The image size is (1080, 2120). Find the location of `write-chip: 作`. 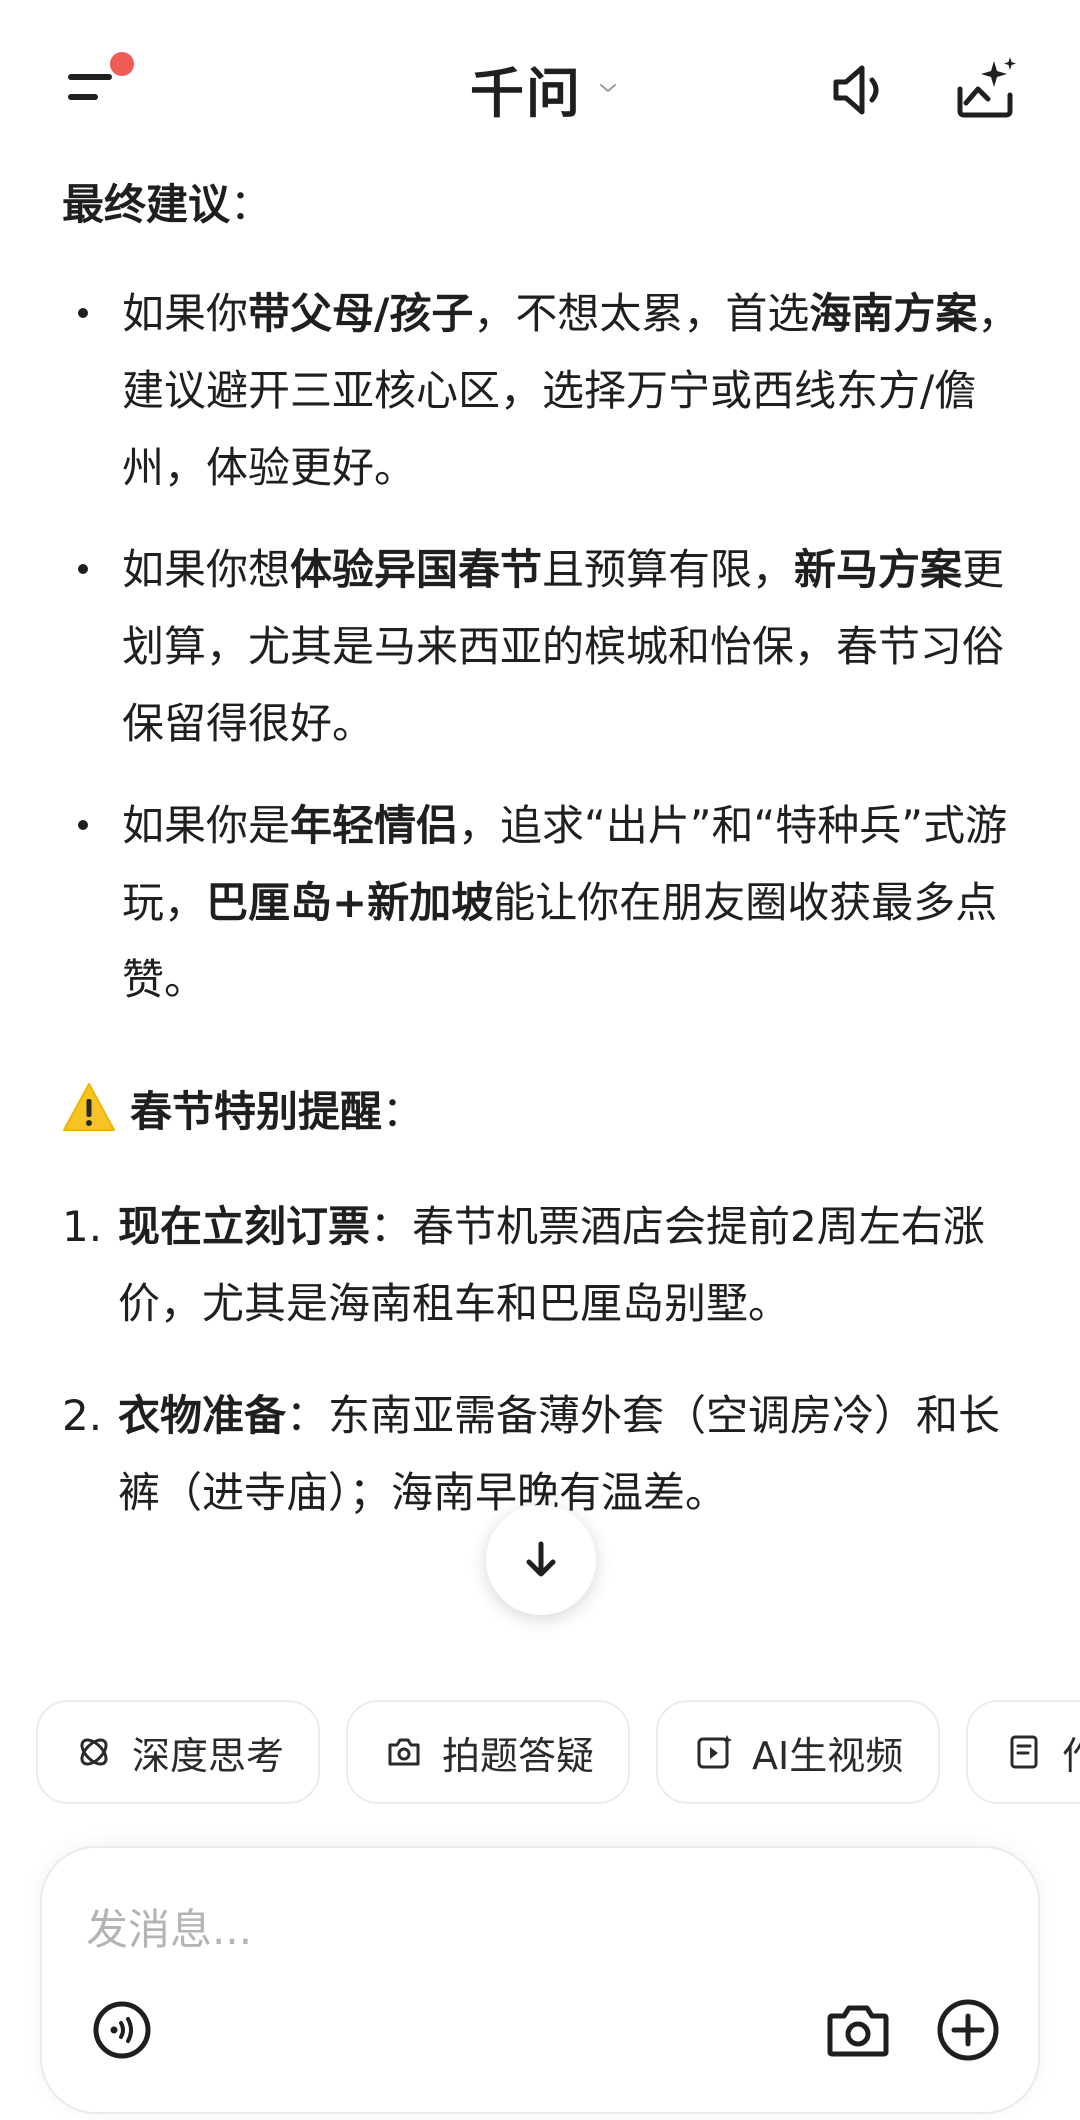

write-chip: 作 is located at coordinates (1023, 1752).